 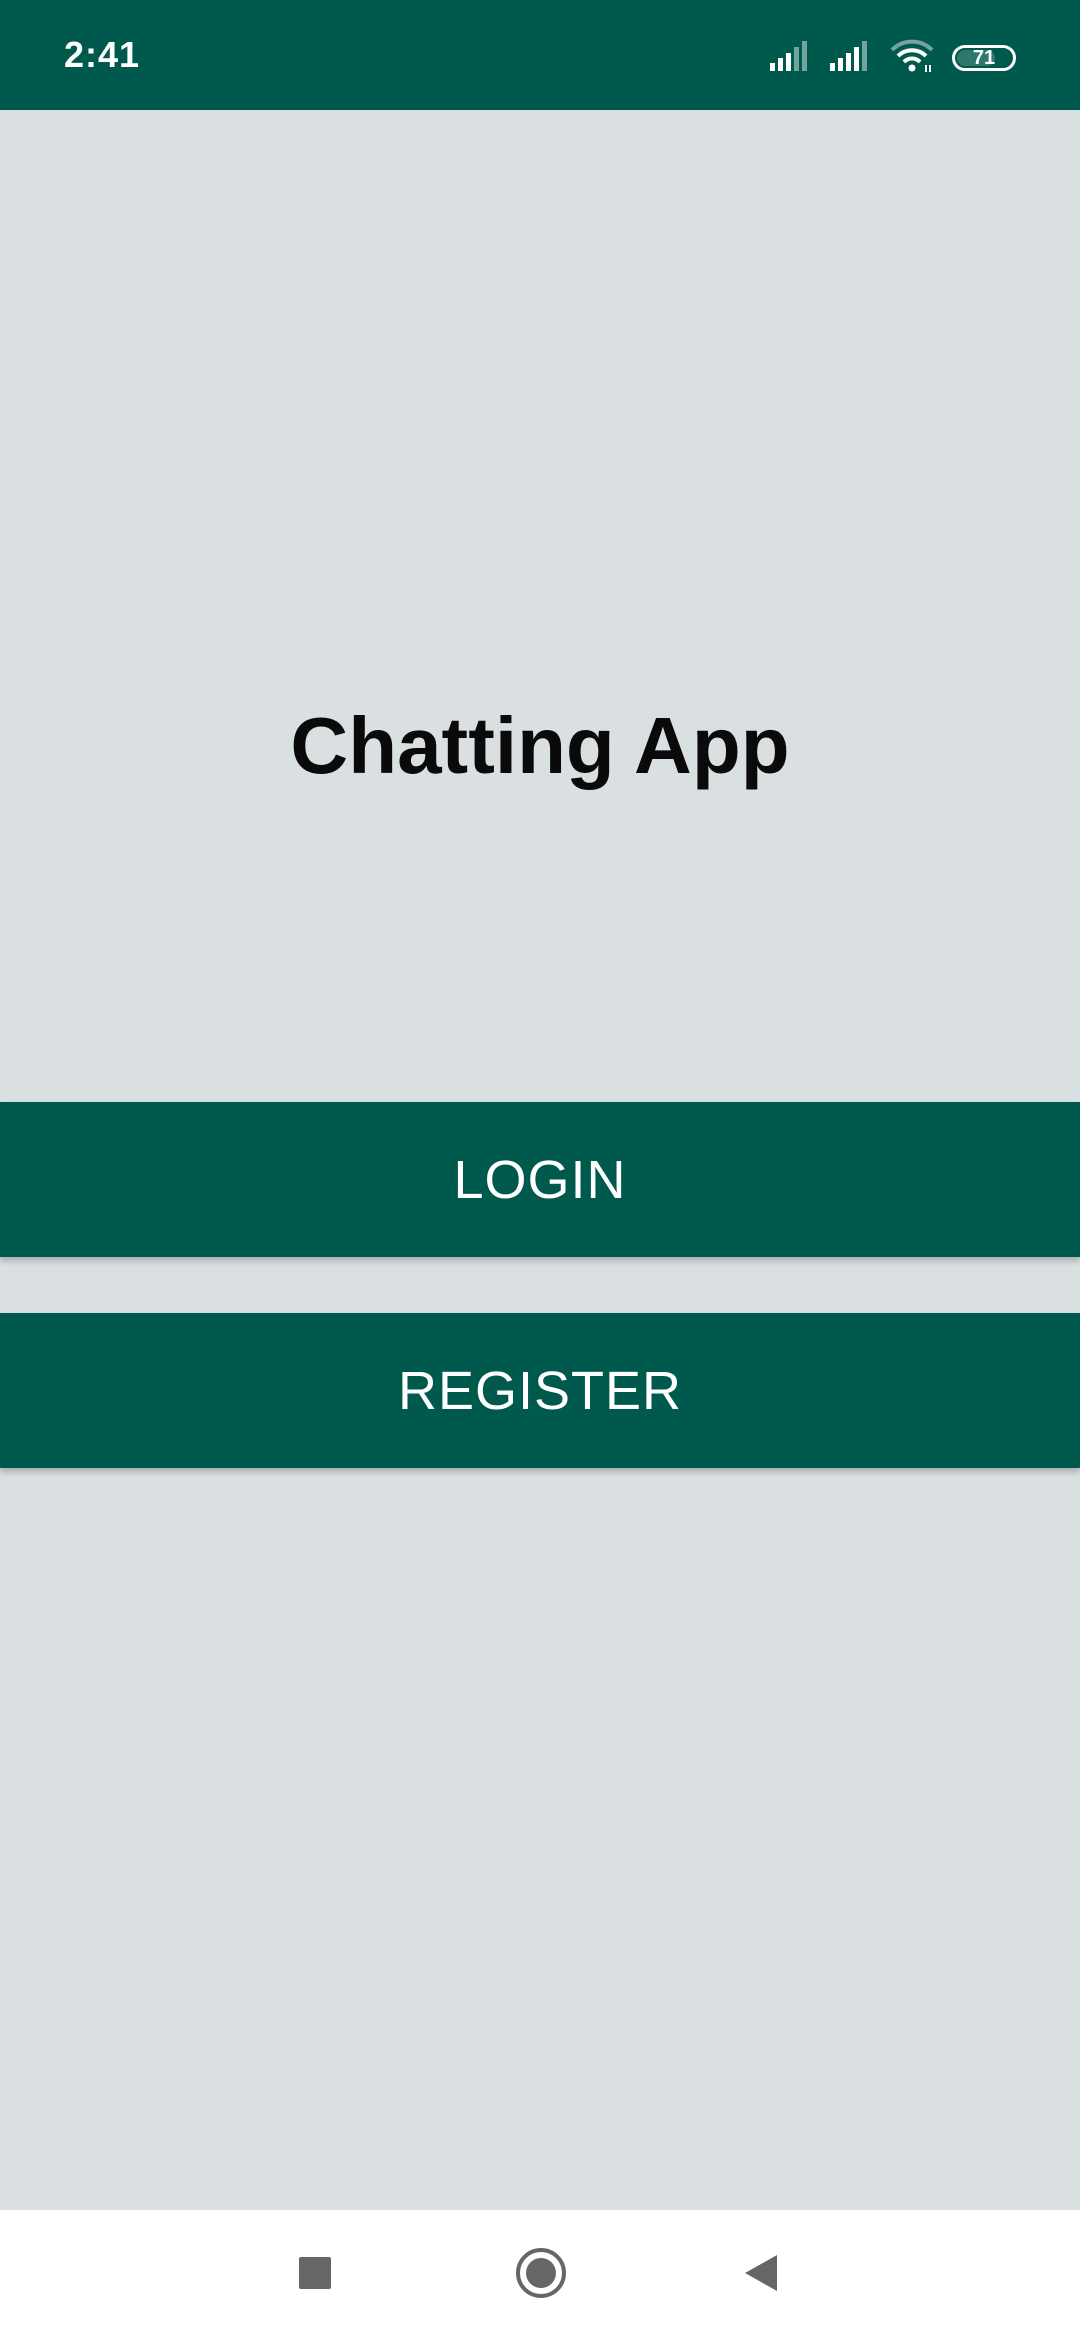 I want to click on app-title: Chatting App, so click(x=540, y=745).